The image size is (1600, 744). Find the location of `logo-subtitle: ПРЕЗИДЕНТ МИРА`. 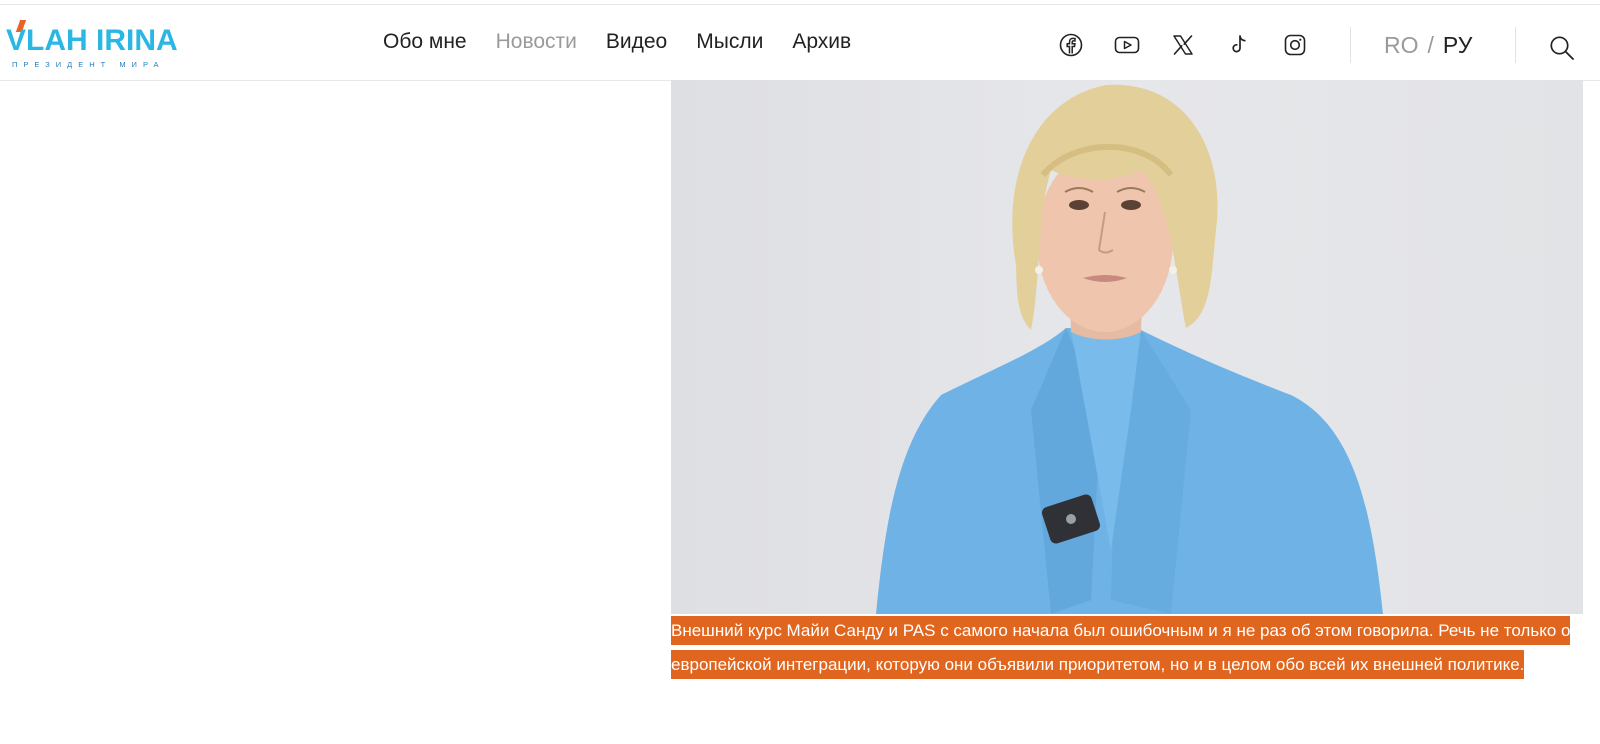

logo-subtitle: ПРЕЗИДЕНТ МИРА is located at coordinates (88, 64).